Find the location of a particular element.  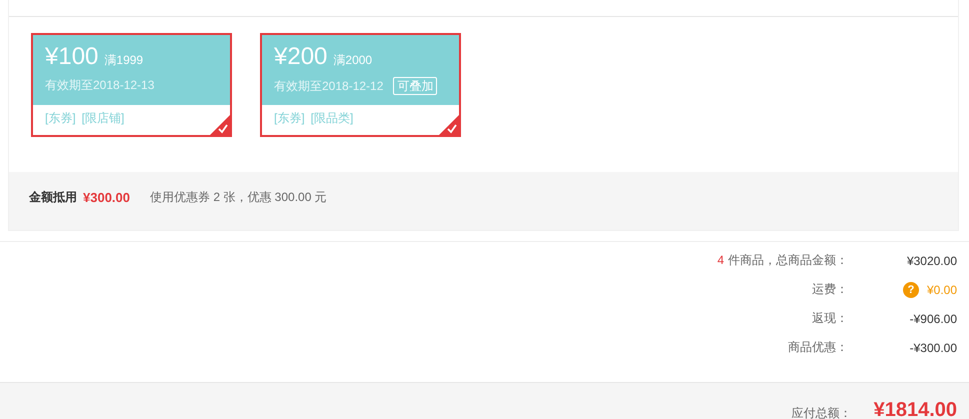

summary-label: 商品优惠： is located at coordinates (818, 347).